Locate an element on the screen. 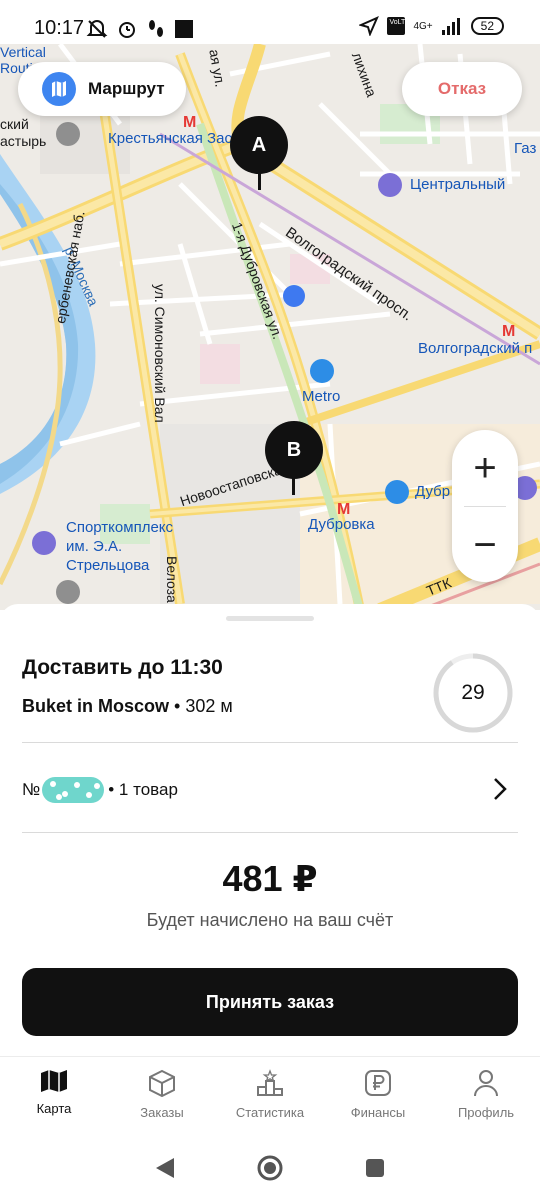  pin-b: B is located at coordinates (294, 450).